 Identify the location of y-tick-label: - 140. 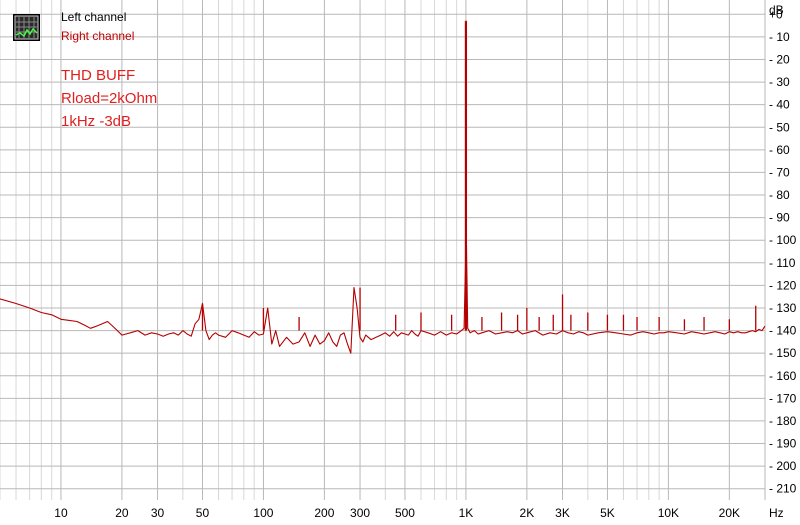
(783, 331).